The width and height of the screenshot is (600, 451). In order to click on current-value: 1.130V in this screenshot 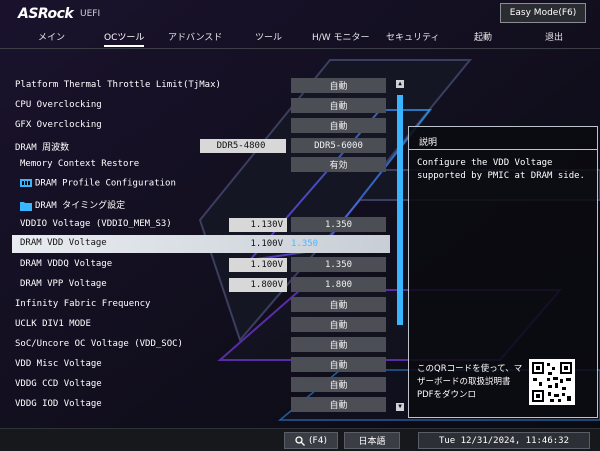, I will do `click(258, 225)`.